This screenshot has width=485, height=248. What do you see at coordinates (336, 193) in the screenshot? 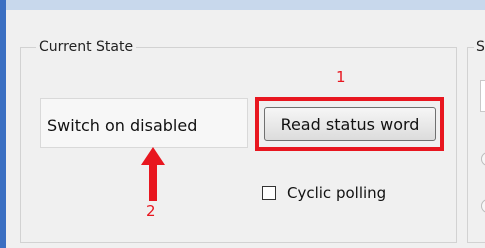
I see `cyclic-polling-label: Cyclic polling` at bounding box center [336, 193].